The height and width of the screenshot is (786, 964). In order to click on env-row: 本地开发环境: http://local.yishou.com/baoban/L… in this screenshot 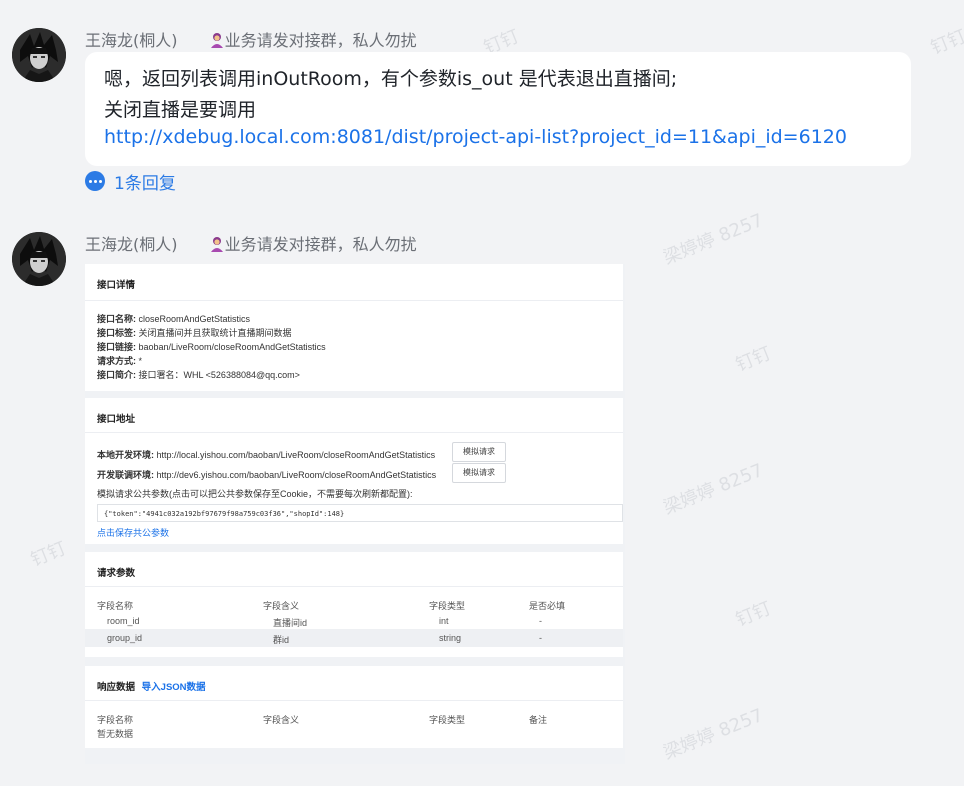, I will do `click(266, 455)`.